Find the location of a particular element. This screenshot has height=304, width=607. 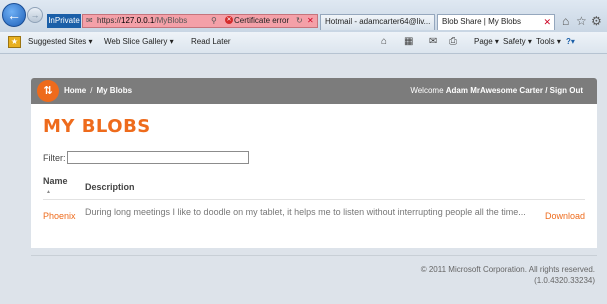

url-protocol: https:// is located at coordinates (109, 20).